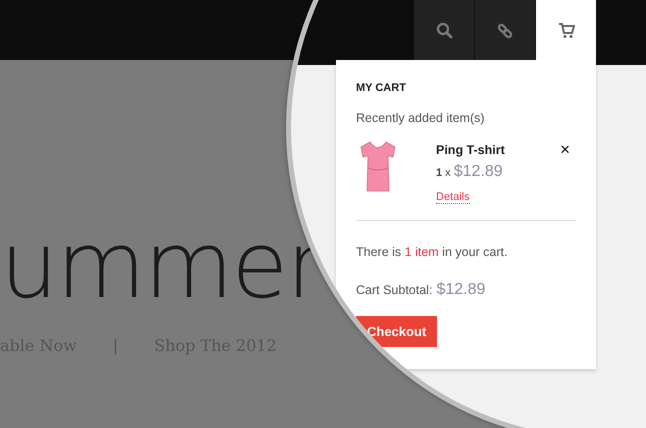 The height and width of the screenshot is (428, 646). I want to click on chain-link-icon, so click(505, 30).